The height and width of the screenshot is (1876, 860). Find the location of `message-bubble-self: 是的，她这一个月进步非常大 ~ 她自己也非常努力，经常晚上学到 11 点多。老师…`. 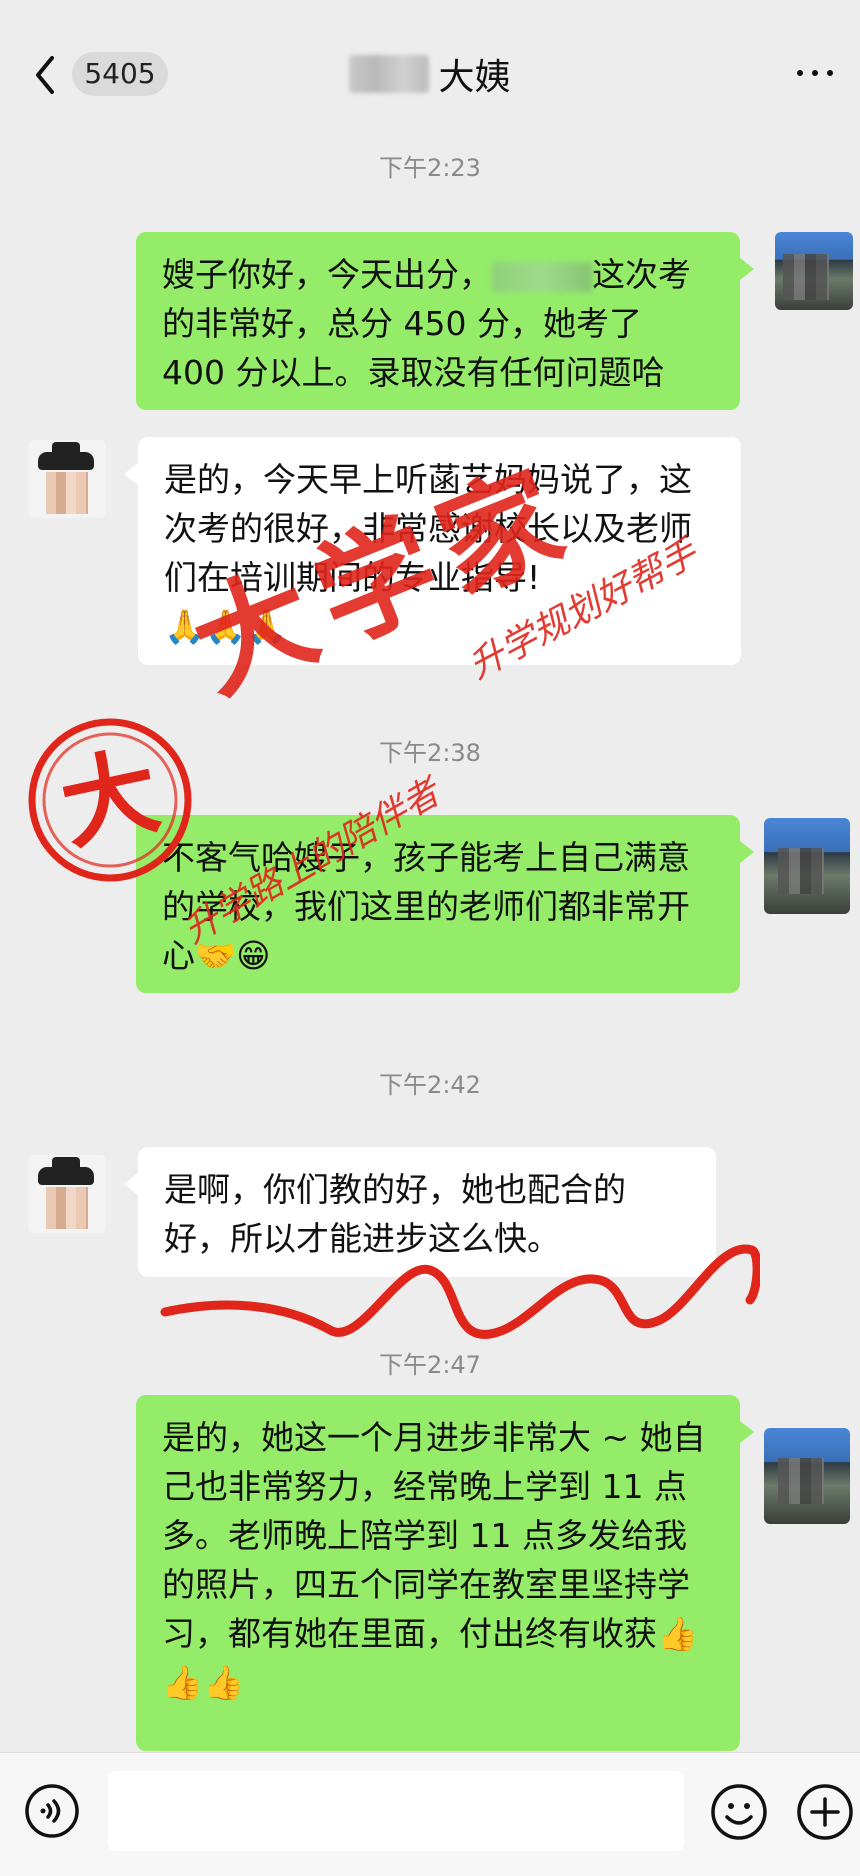

message-bubble-self: 是的，她这一个月进步非常大 ~ 她自己也非常努力，经常晚上学到 11 点多。老师… is located at coordinates (445, 1573).